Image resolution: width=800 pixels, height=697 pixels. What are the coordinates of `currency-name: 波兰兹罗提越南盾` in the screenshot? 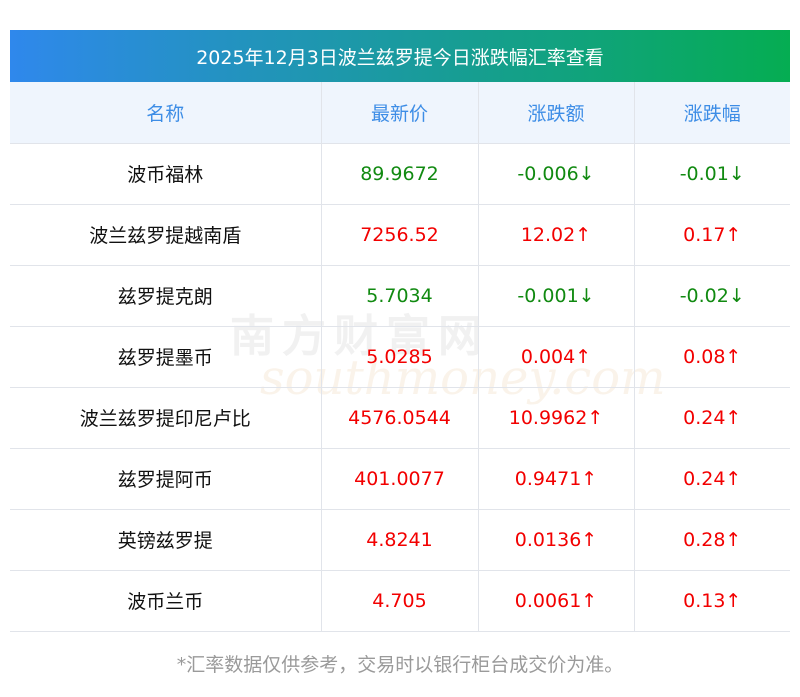 It's located at (166, 235).